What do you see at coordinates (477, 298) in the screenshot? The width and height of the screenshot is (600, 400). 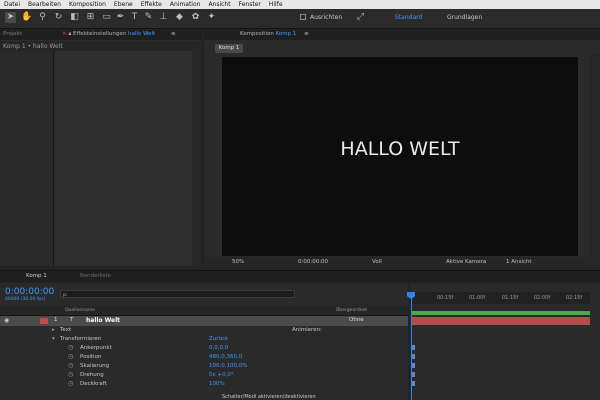 I see `ruler-label: 01:00f` at bounding box center [477, 298].